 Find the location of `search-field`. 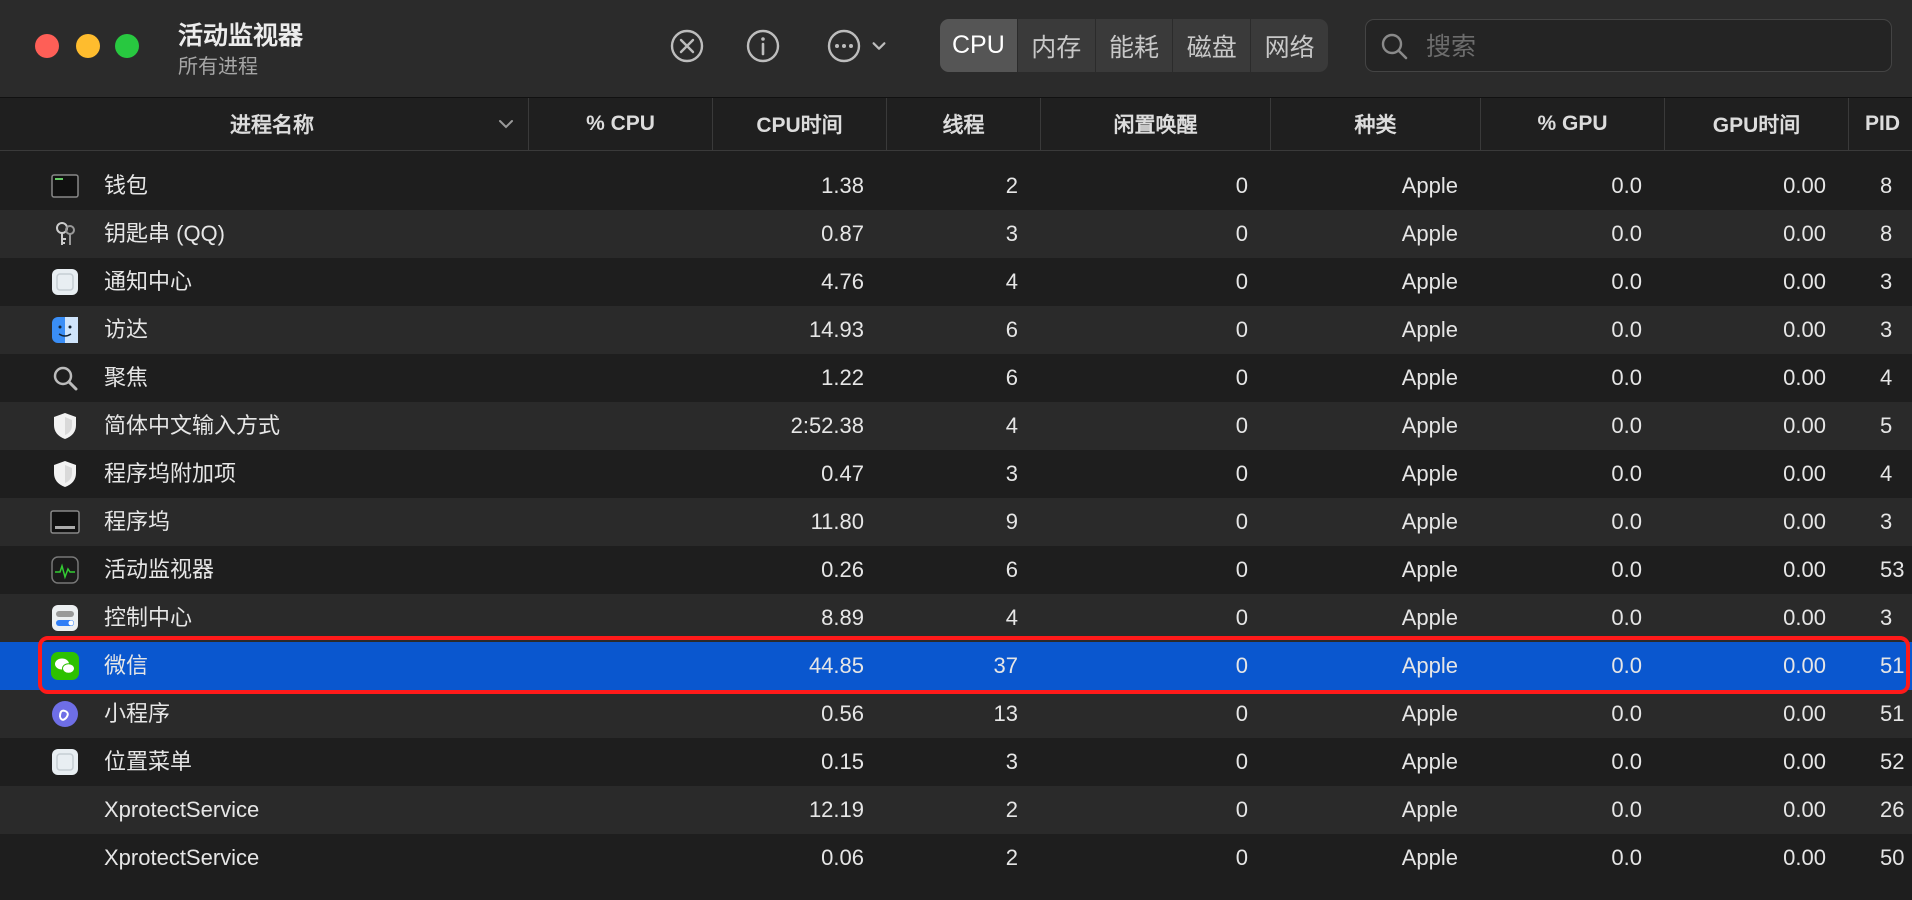

search-field is located at coordinates (1628, 45).